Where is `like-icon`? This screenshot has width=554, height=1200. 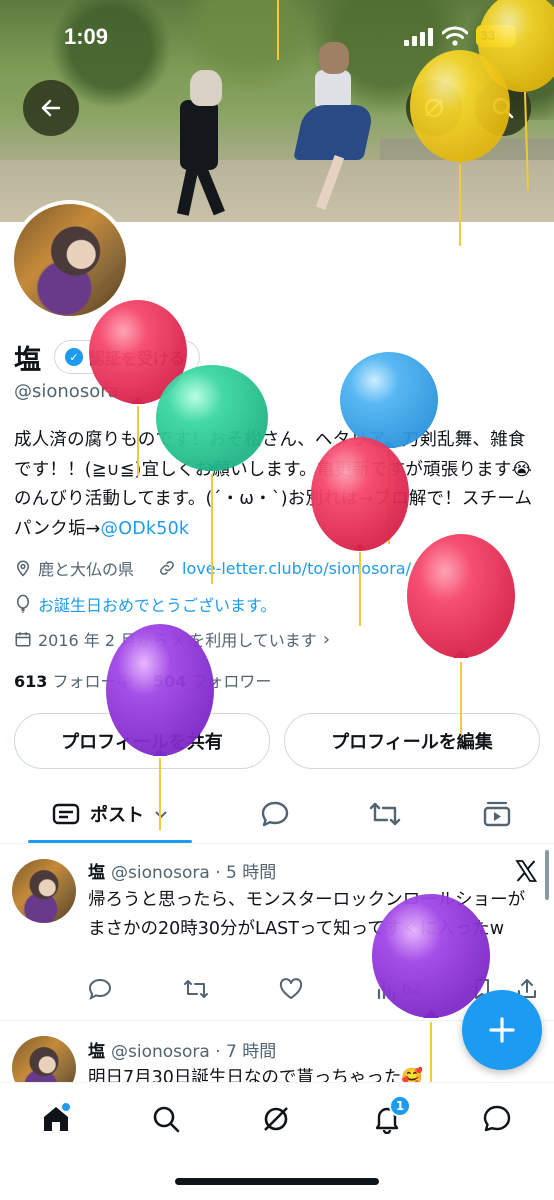
like-icon is located at coordinates (291, 988).